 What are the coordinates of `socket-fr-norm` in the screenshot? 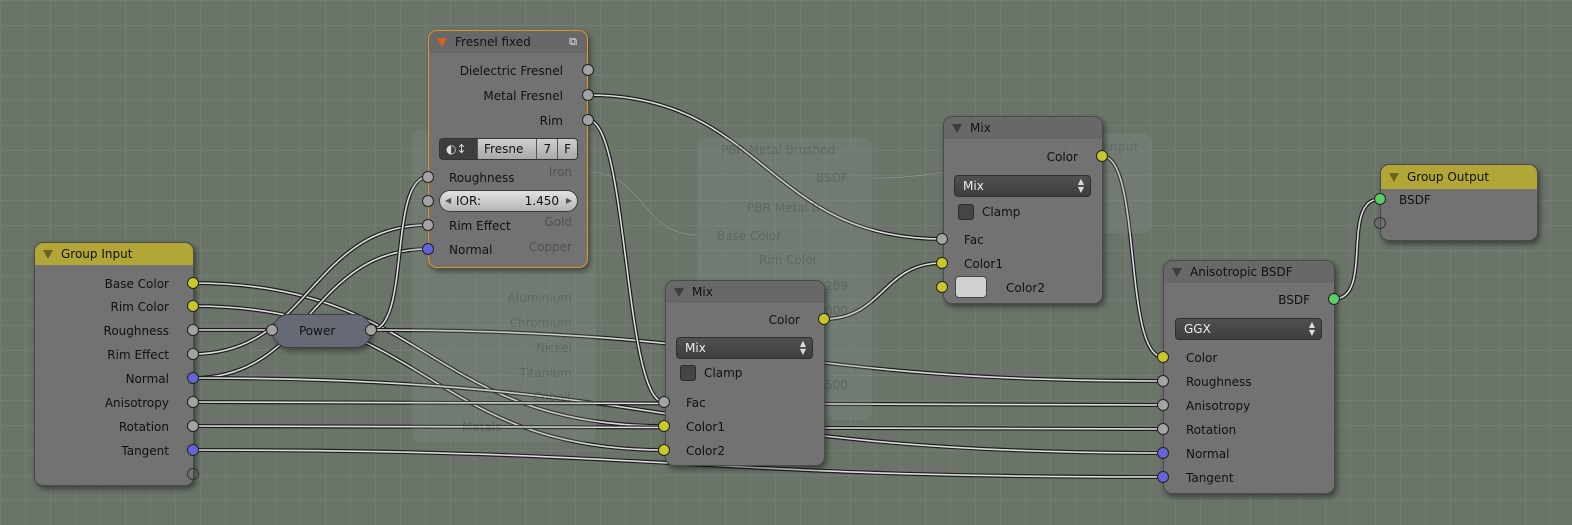 It's located at (428, 249).